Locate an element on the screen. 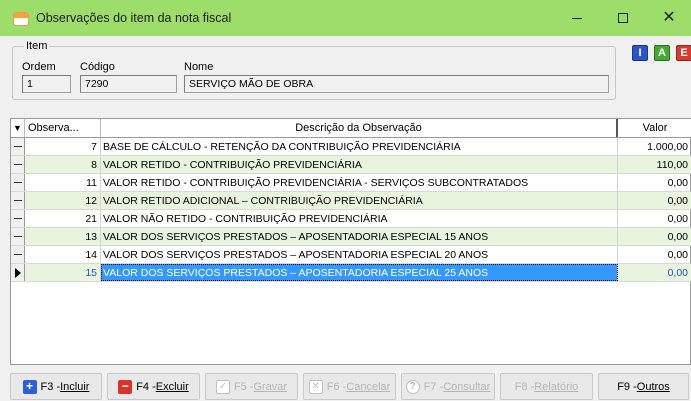 The width and height of the screenshot is (691, 401). title-bar: Observações do item da nota fiscal ✕ is located at coordinates (345, 18).